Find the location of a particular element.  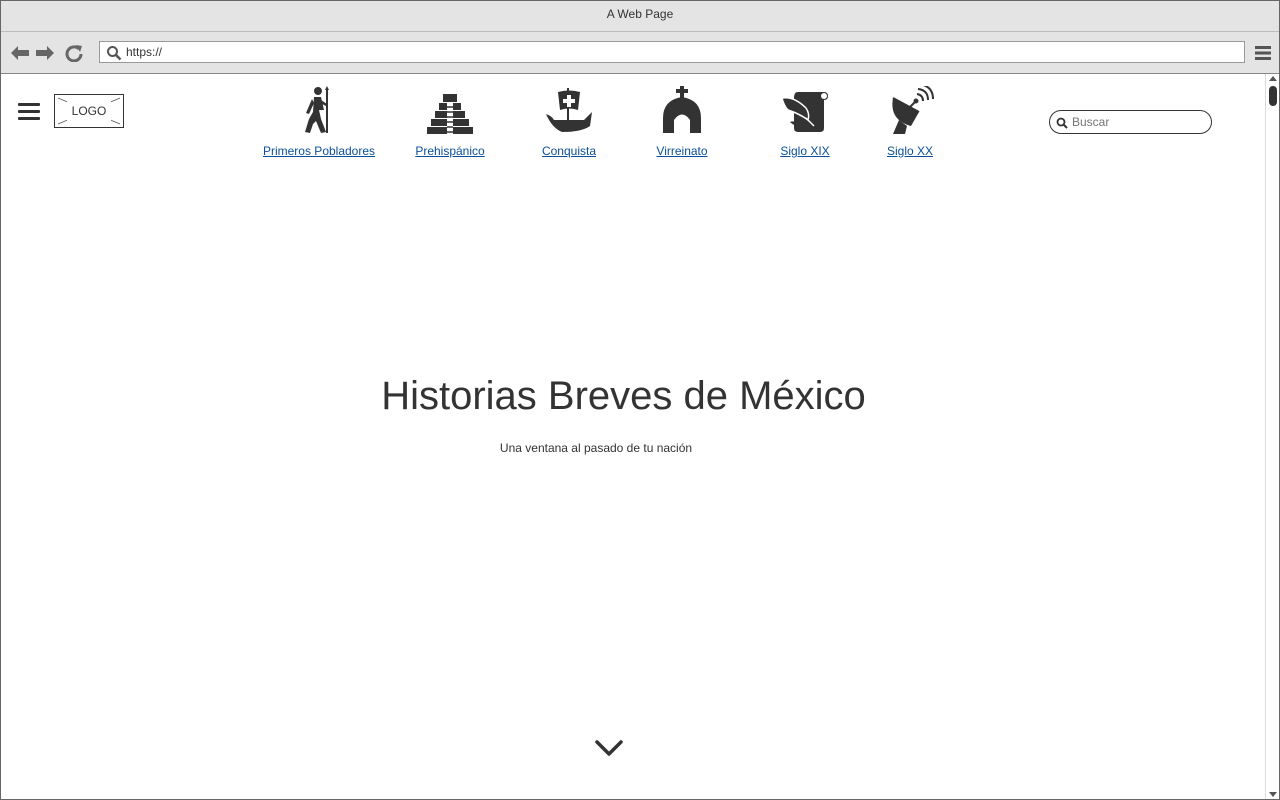

logo-text: LOGO is located at coordinates (89, 111).